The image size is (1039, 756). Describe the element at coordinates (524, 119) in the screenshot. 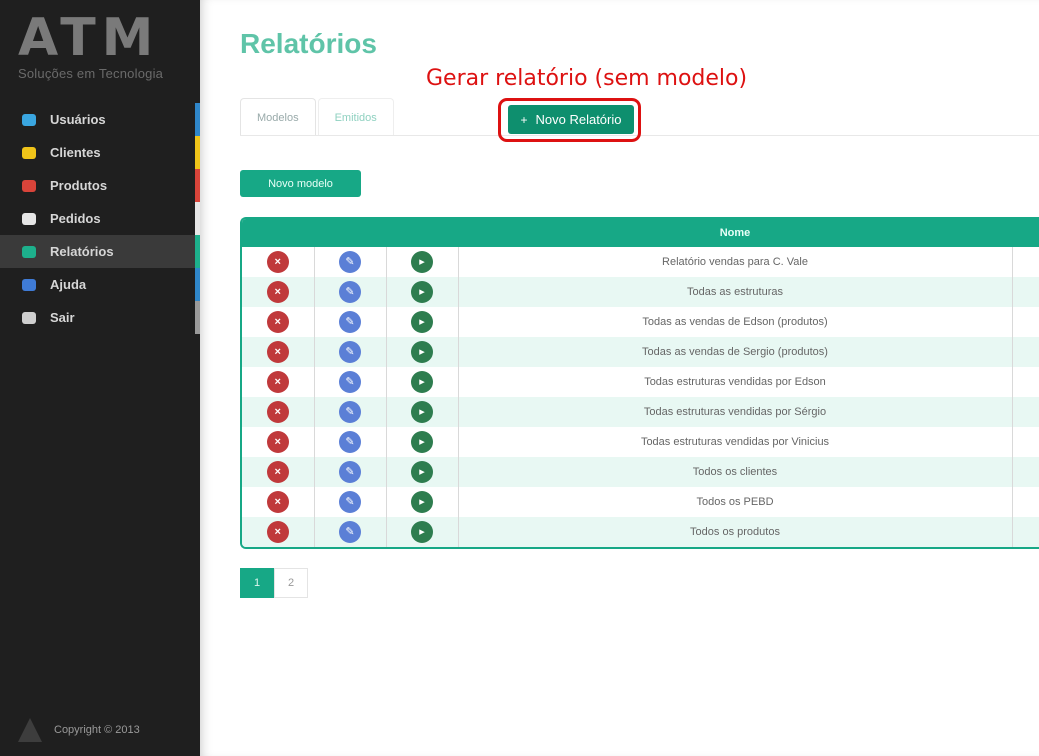

I see `plus-icon: +` at that location.